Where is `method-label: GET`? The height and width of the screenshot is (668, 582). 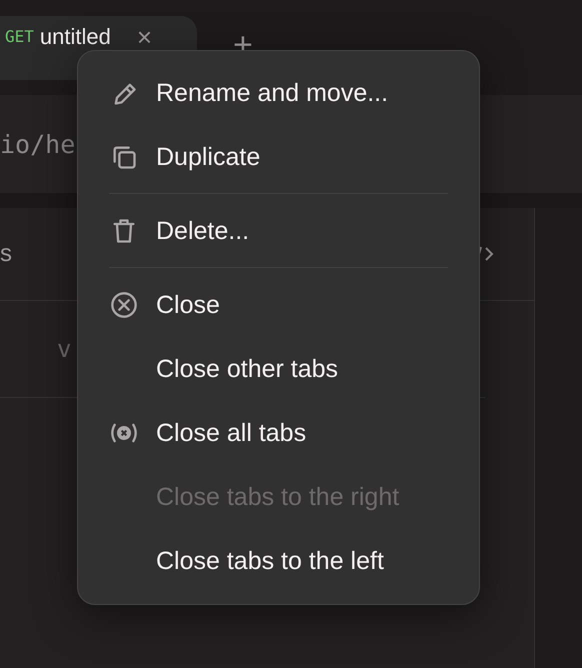
method-label: GET is located at coordinates (19, 37).